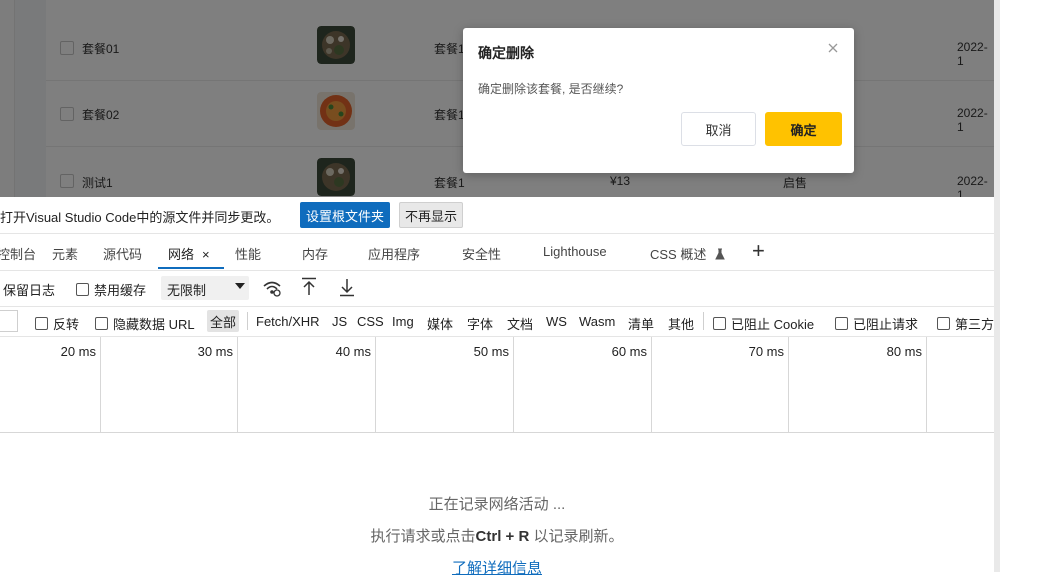 The height and width of the screenshot is (578, 1044). What do you see at coordinates (423, 536) in the screenshot?
I see `reload-hint-pre: 执行请求或点击` at bounding box center [423, 536].